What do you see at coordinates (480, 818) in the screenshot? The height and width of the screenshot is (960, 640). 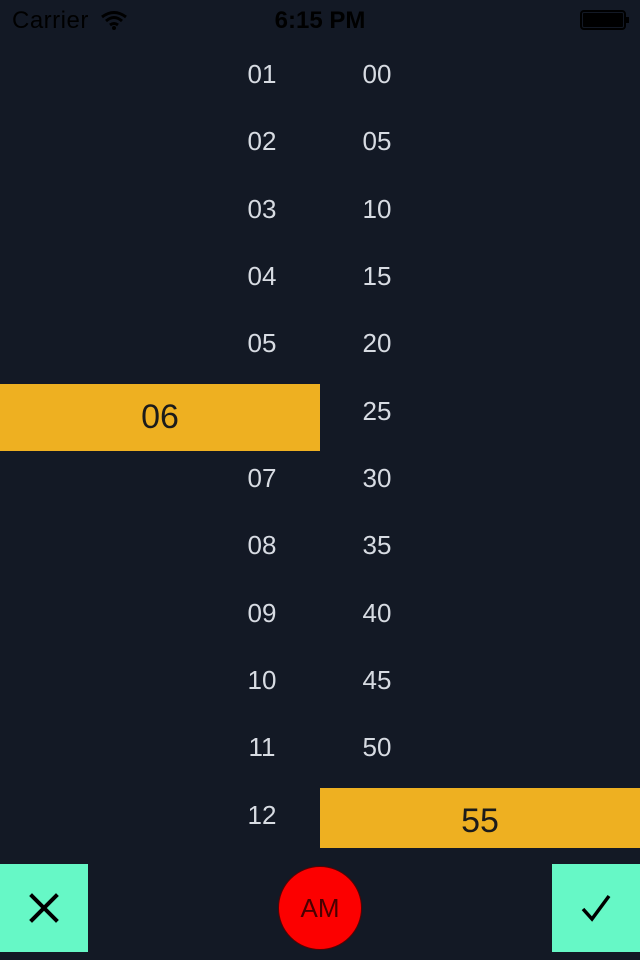 I see `selected-minute: 55` at bounding box center [480, 818].